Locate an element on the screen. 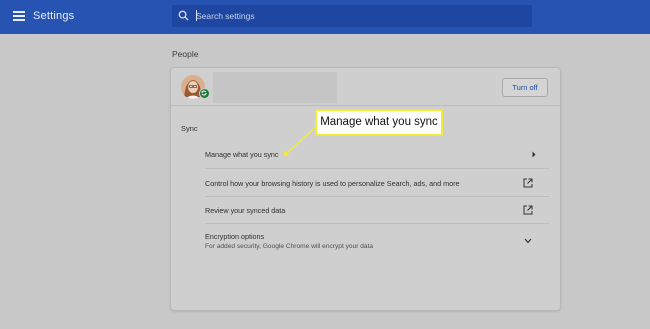 Image resolution: width=650 pixels, height=329 pixels. sync-item-manage: Manage what you sync is located at coordinates (377, 154).